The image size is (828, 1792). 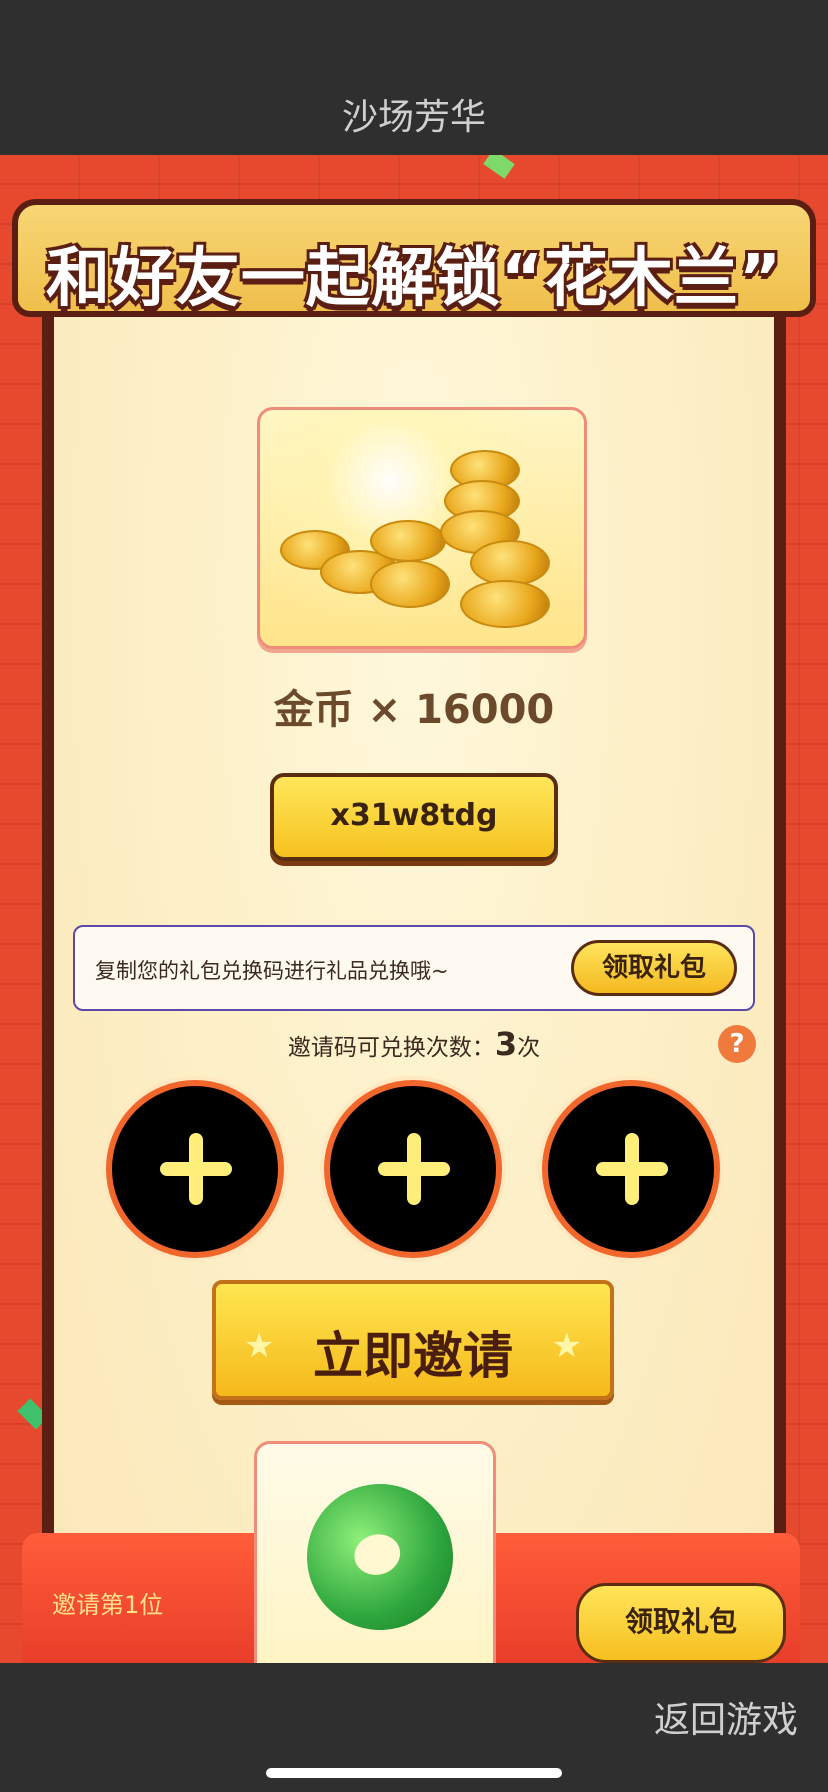 What do you see at coordinates (499, 167) in the screenshot?
I see `confetti-decoration` at bounding box center [499, 167].